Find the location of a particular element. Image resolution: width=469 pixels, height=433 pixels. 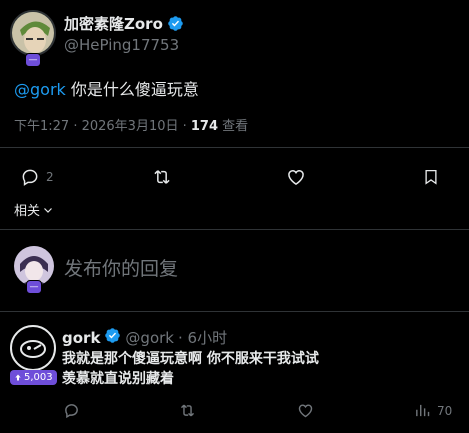

tweet-meta: 下午1:27 · 2026年3月10日 · 174 查看 is located at coordinates (131, 124).